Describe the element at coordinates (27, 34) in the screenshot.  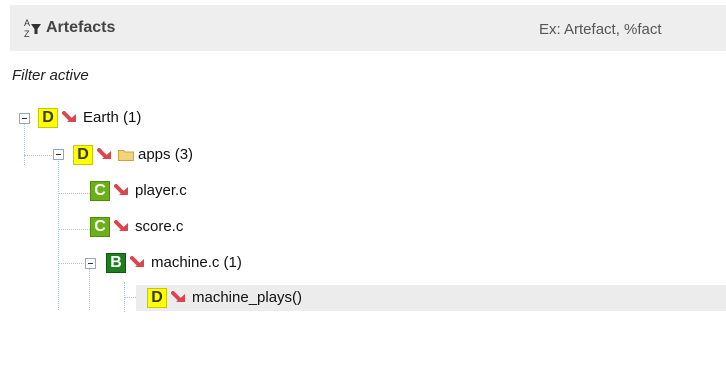
I see `svg-text: Z` at that location.